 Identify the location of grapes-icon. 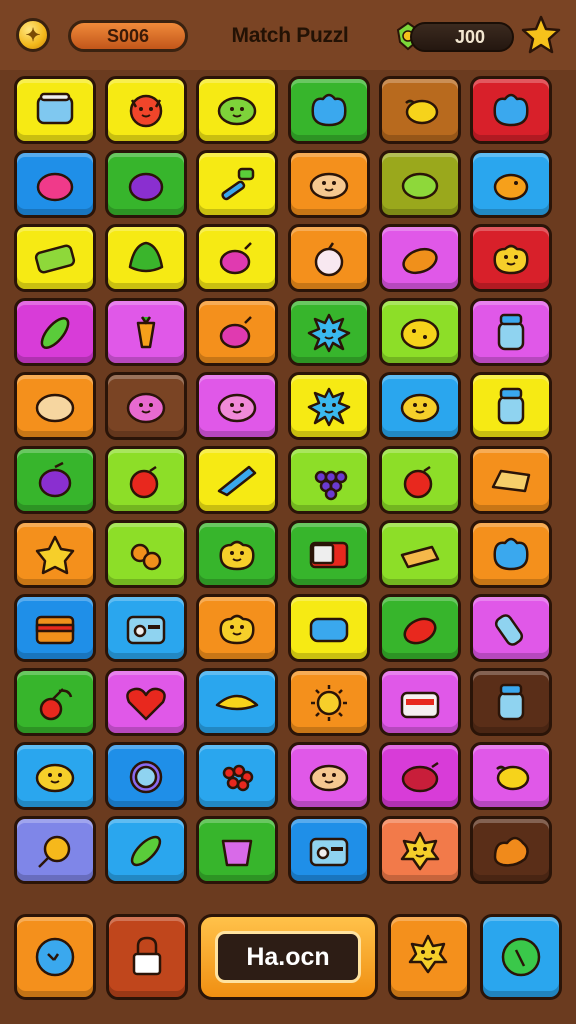
(330, 485).